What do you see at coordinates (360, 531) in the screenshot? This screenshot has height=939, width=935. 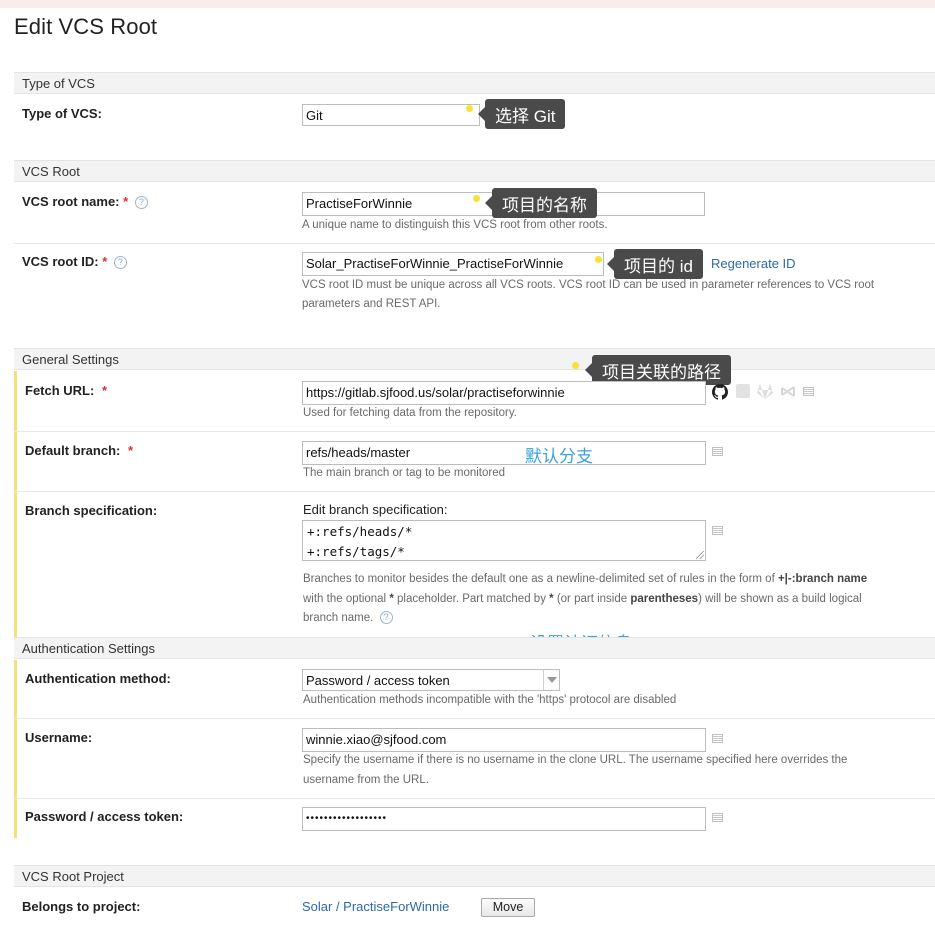 I see `branch-spec-line: +:refs/heads/*` at bounding box center [360, 531].